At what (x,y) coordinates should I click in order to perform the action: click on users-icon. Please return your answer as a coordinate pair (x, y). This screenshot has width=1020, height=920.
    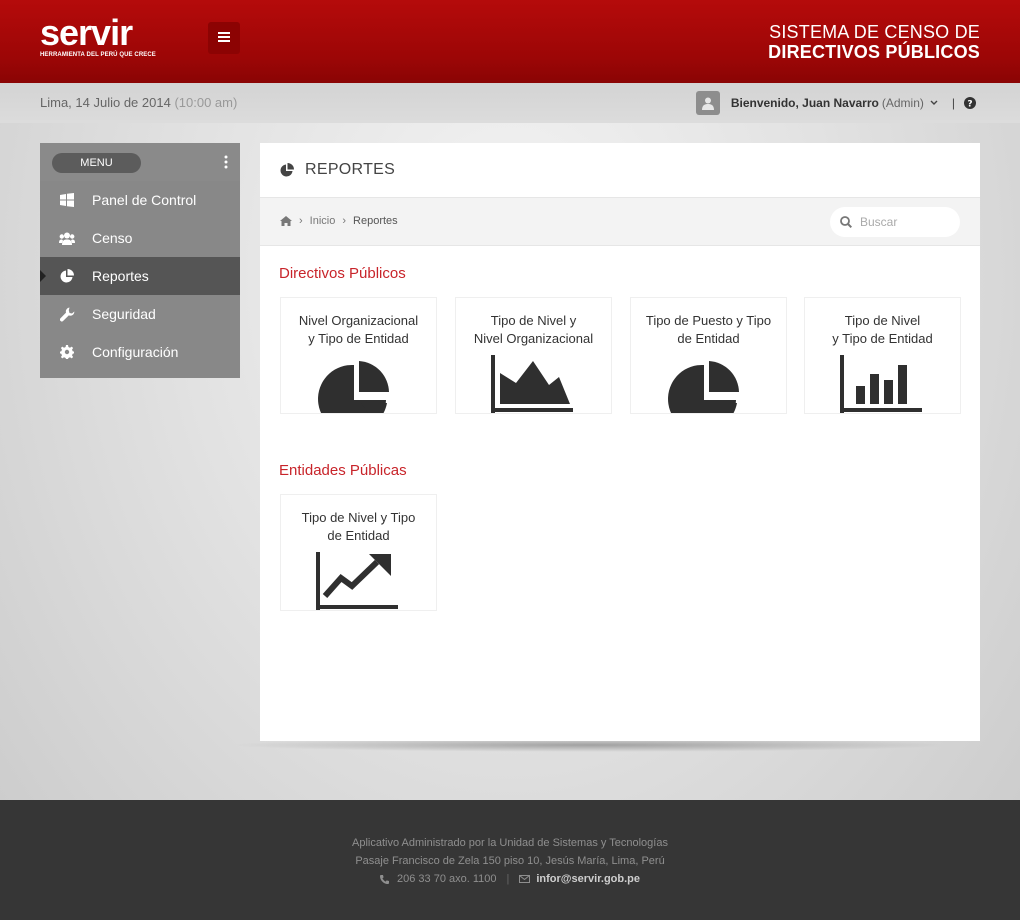
    Looking at the image, I should click on (67, 238).